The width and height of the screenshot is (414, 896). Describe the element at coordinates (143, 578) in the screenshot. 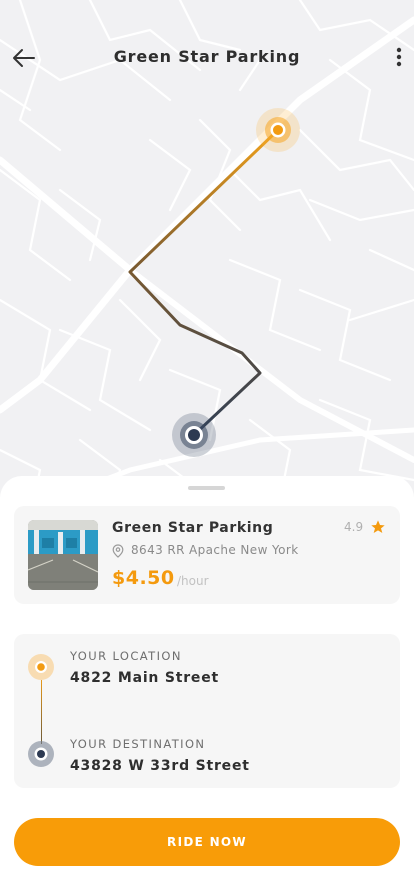

I see `parking-price: $4.50` at that location.